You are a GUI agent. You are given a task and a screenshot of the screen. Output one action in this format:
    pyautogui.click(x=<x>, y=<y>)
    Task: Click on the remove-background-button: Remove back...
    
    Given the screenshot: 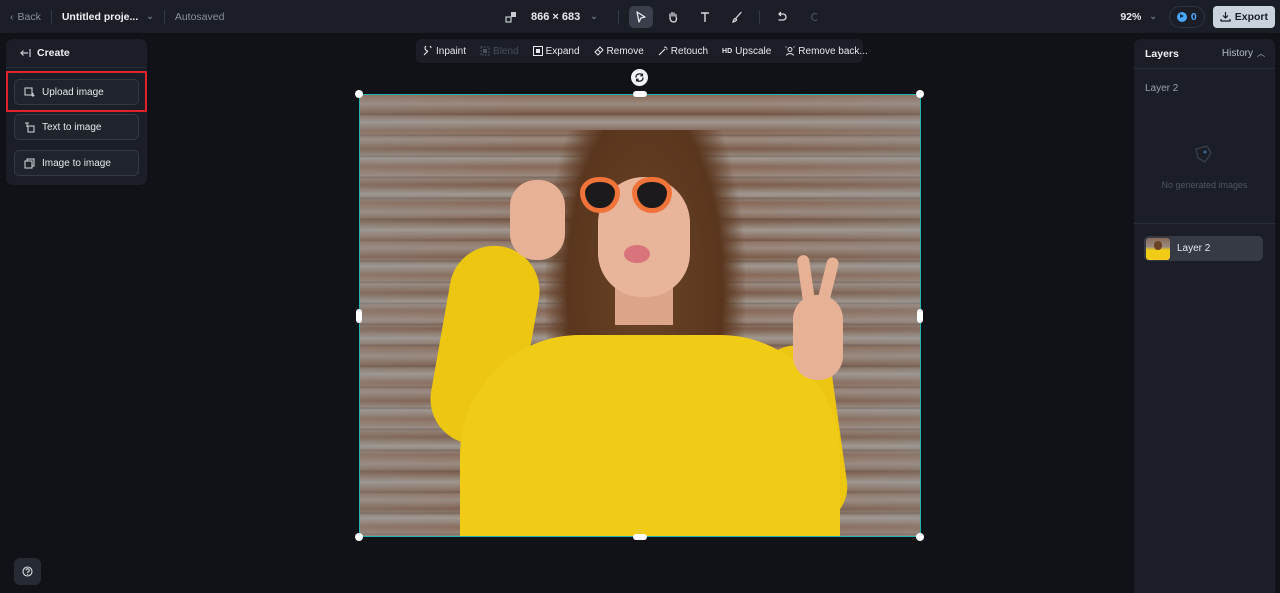 What is the action you would take?
    pyautogui.click(x=826, y=51)
    